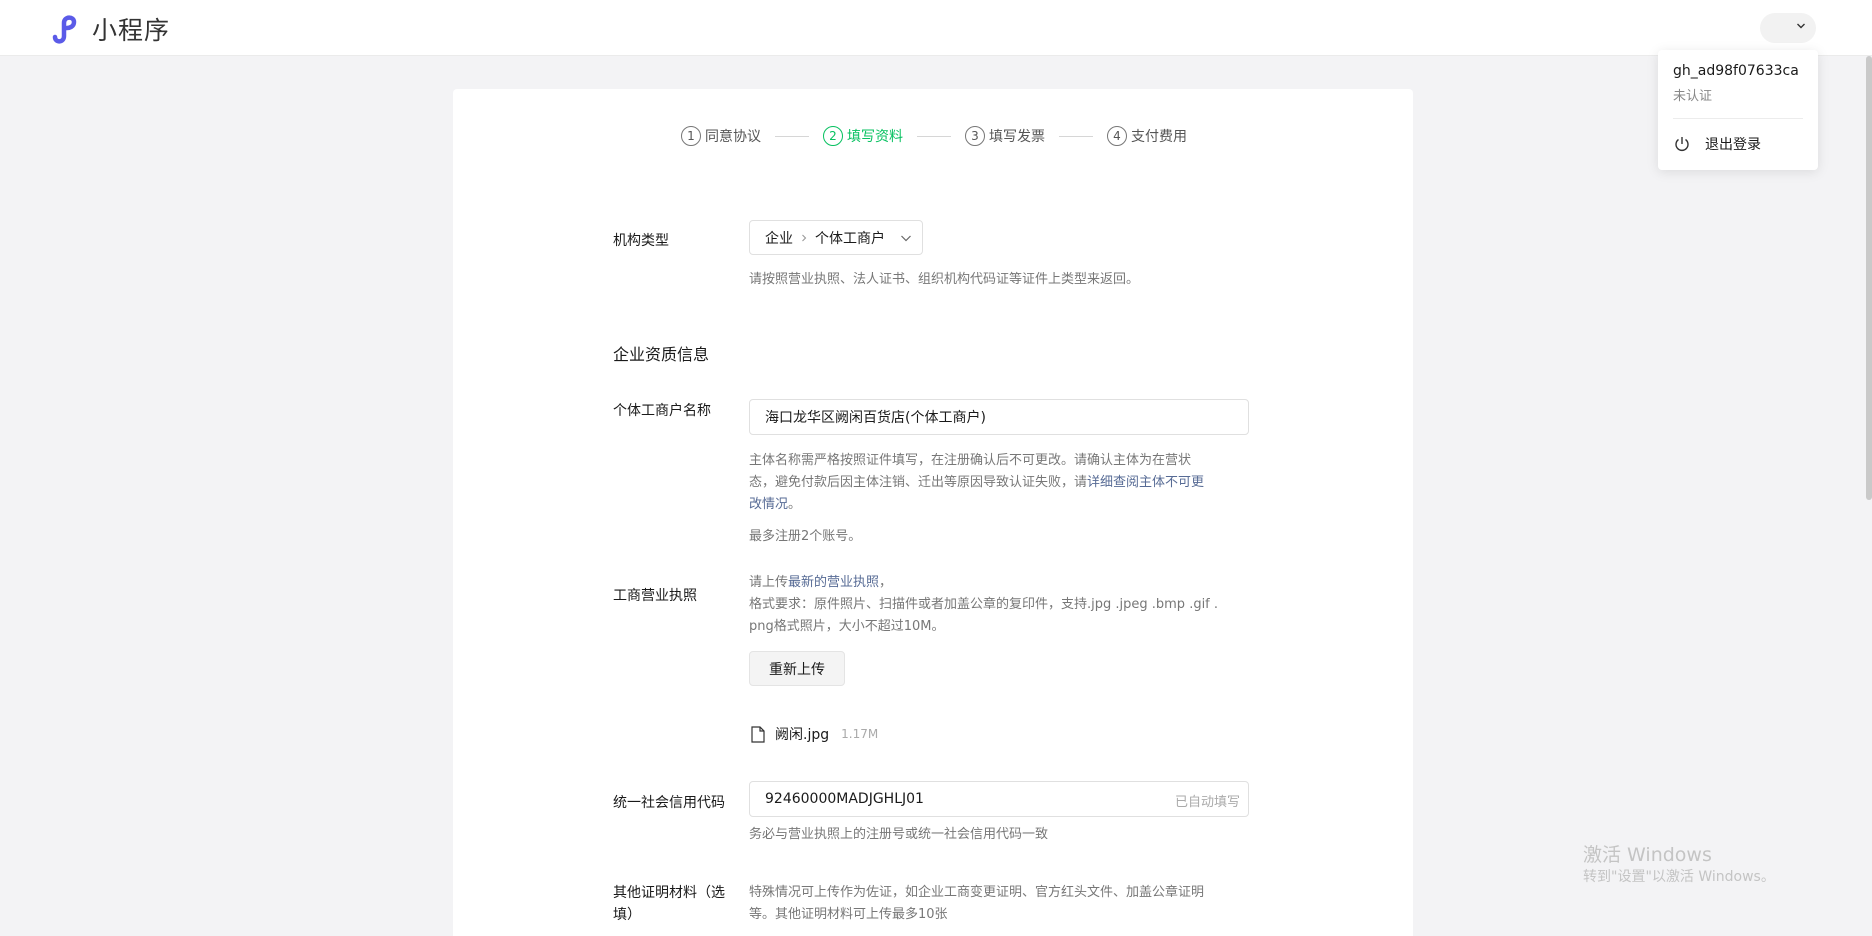 The width and height of the screenshot is (1872, 936). What do you see at coordinates (669, 904) in the screenshot?
I see `other-docs-label: 其他证明材料（选 填）` at bounding box center [669, 904].